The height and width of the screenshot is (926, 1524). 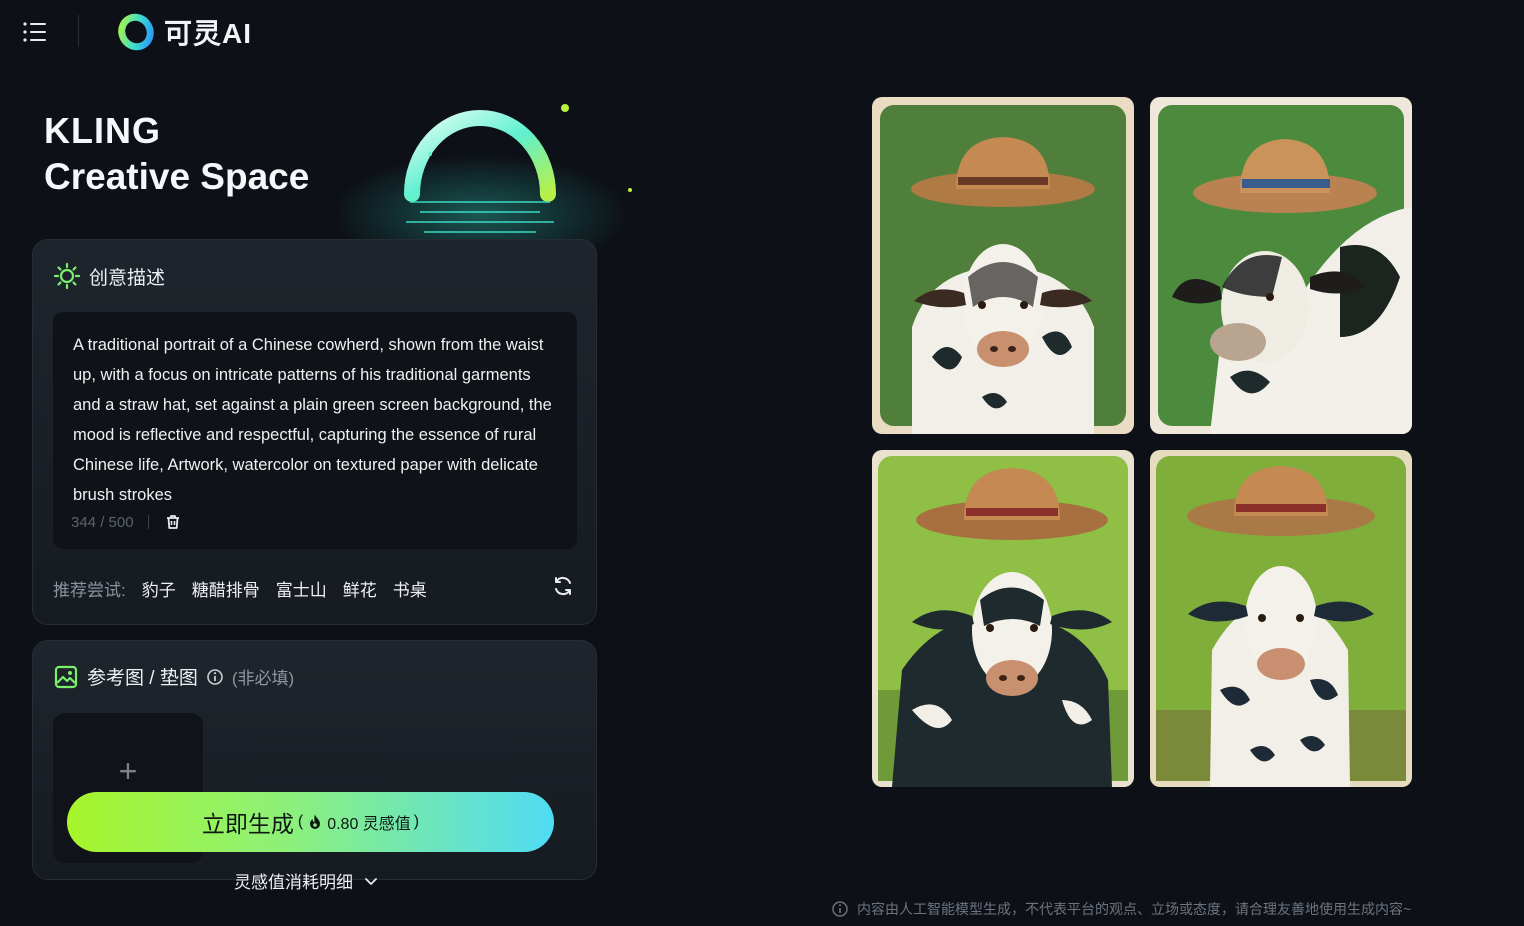 I want to click on cost-paren-close: ), so click(x=416, y=821).